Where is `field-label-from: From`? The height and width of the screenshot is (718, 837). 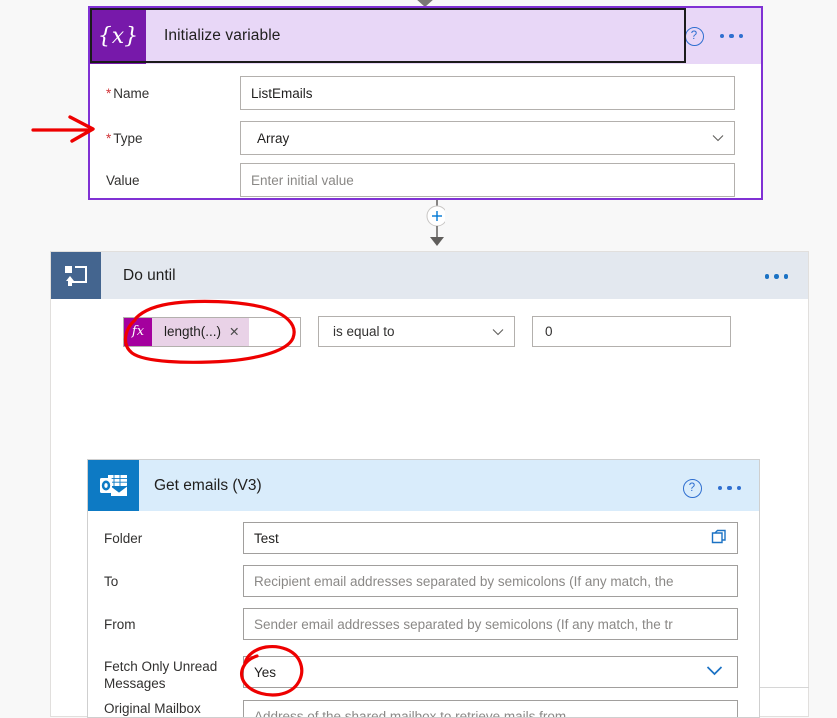 field-label-from: From is located at coordinates (165, 620).